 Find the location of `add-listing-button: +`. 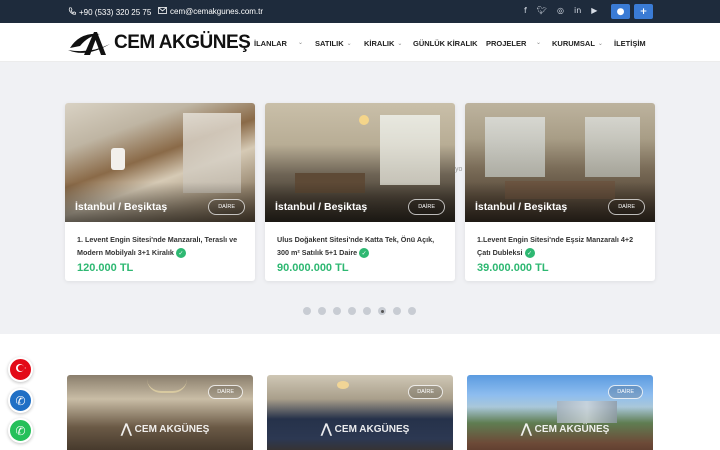

add-listing-button: + is located at coordinates (643, 11).